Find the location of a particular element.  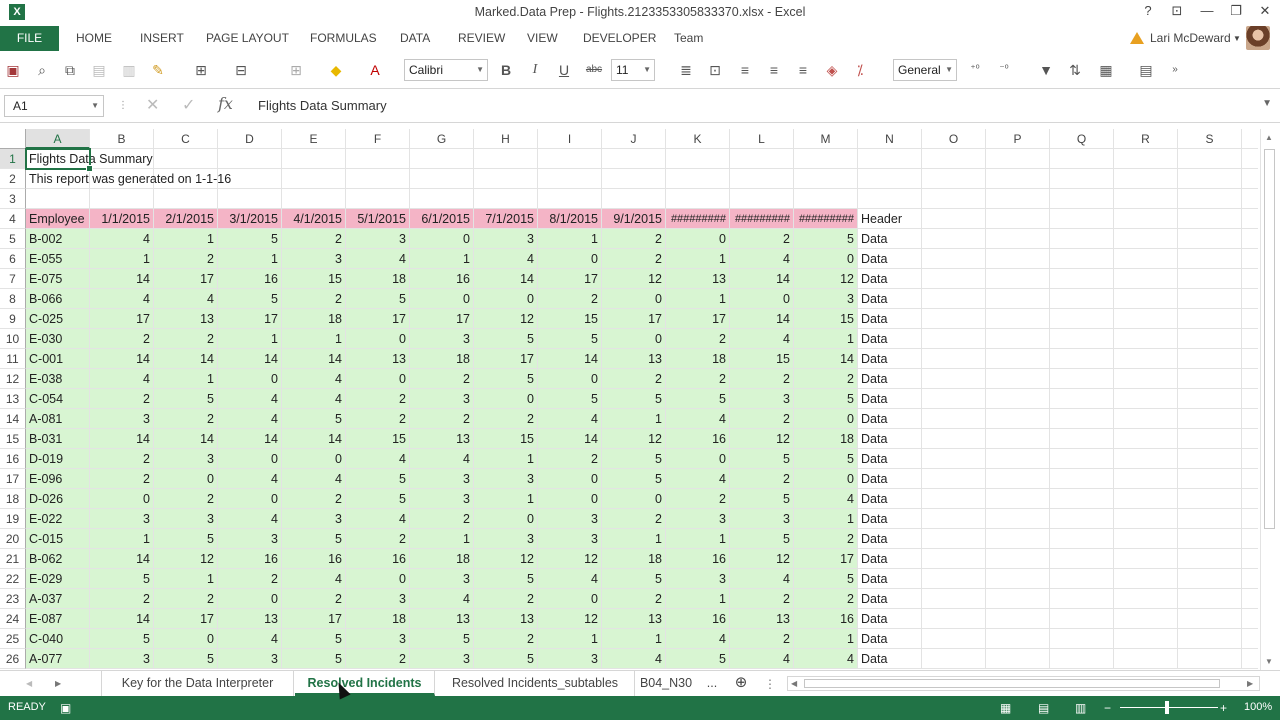

cell-a2: This report was generated on 1-1-16 is located at coordinates (128, 179).